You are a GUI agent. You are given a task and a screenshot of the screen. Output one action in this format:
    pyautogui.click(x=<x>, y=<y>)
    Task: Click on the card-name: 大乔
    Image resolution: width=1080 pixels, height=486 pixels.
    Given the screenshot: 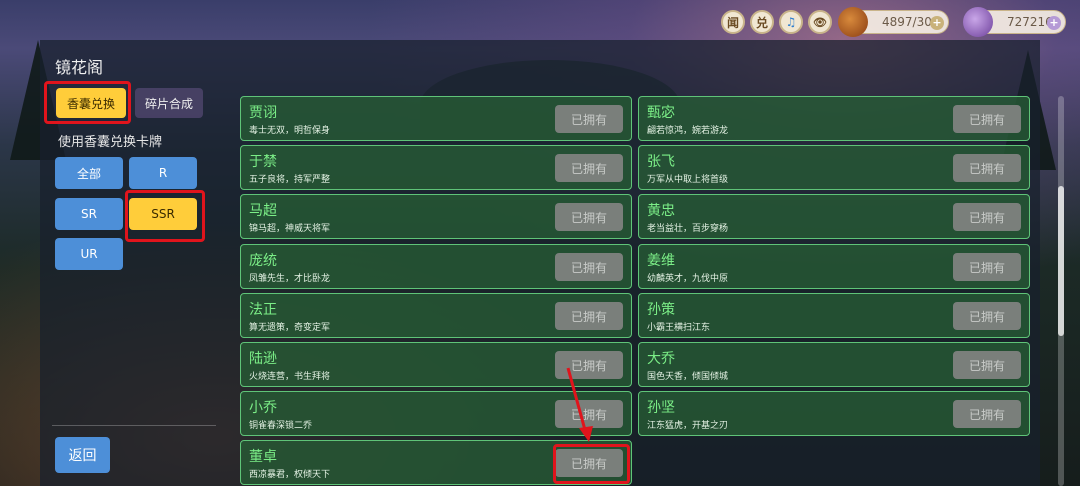 What is the action you would take?
    pyautogui.click(x=661, y=359)
    